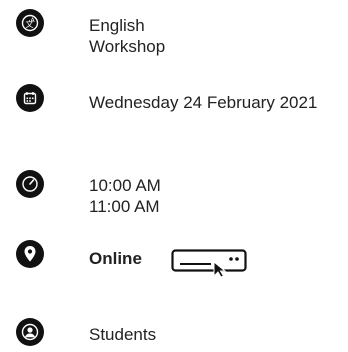 The width and height of the screenshot is (348, 352). Describe the element at coordinates (125, 185) in the screenshot. I see `event-time-start: 10:00 AM` at that location.